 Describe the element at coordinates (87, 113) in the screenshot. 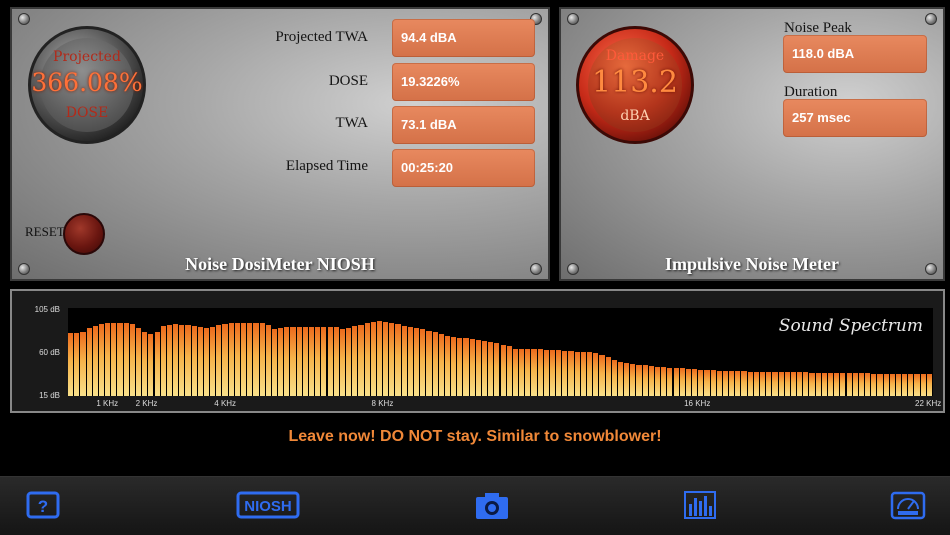

I see `gauge-caption-bottom: DOSE` at that location.